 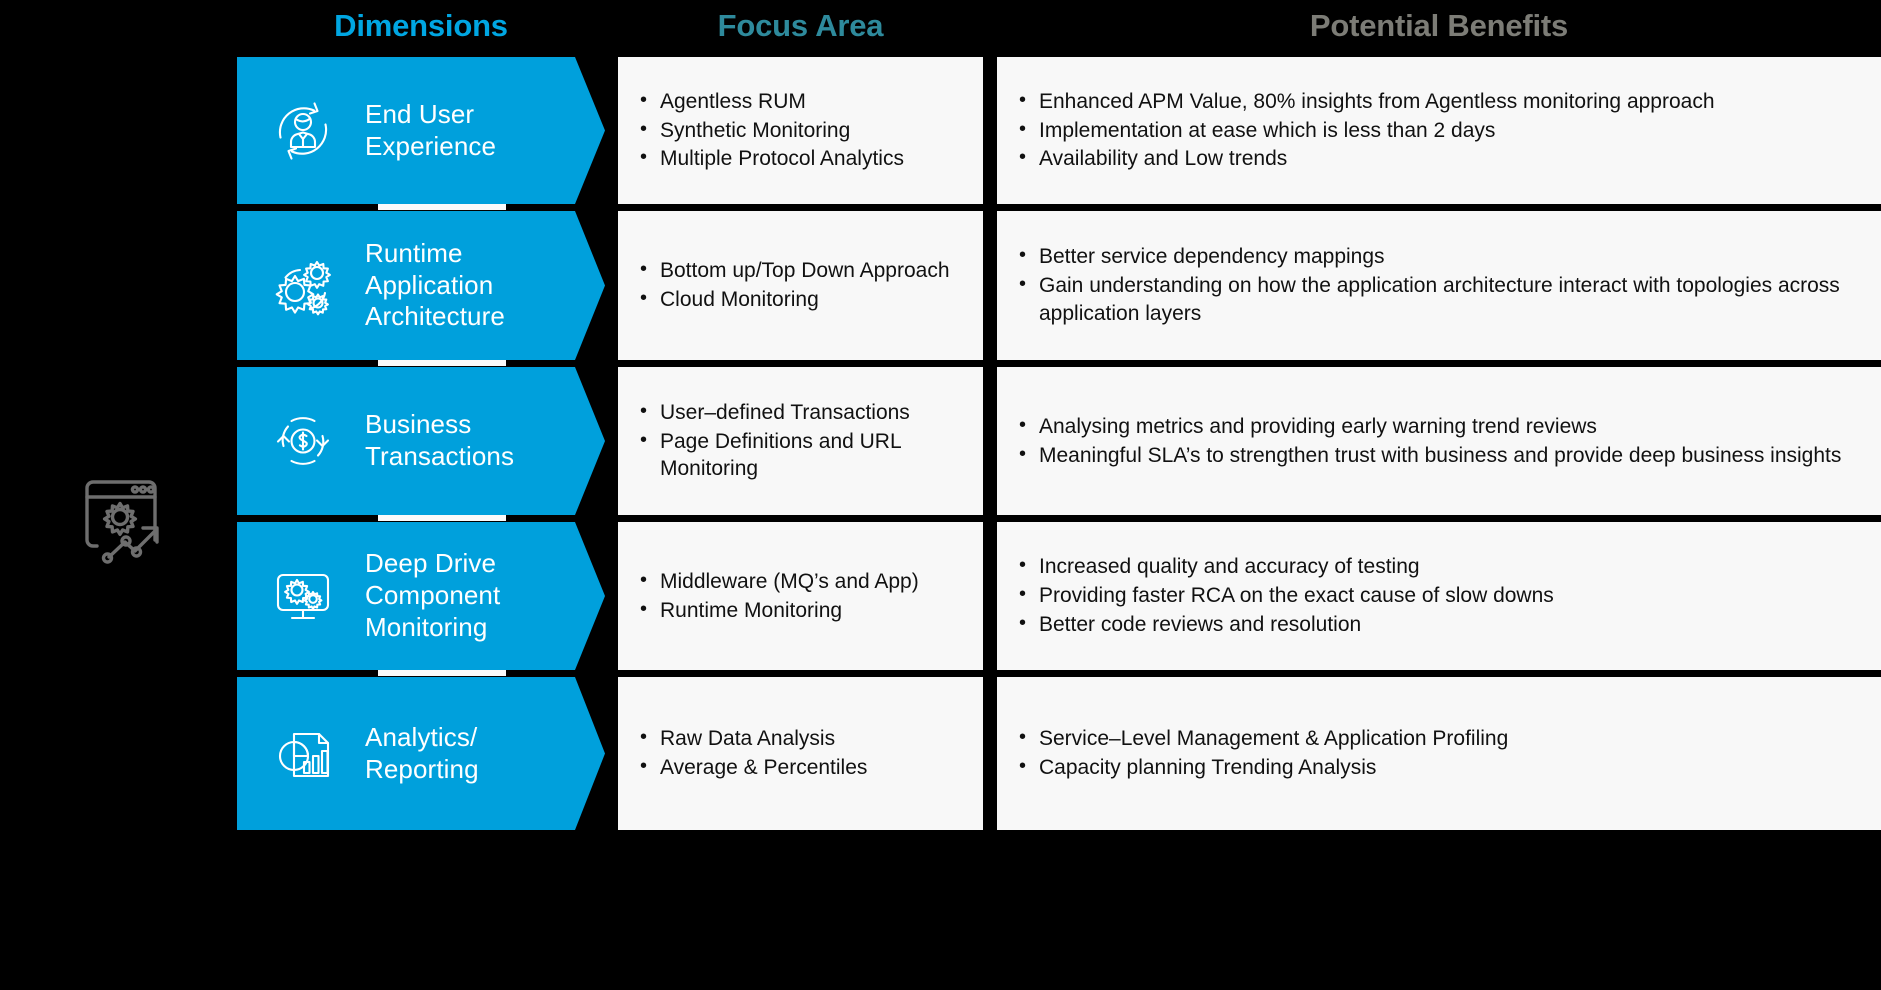 What do you see at coordinates (421, 25) in the screenshot?
I see `column-header-dimensions: Dimensions` at bounding box center [421, 25].